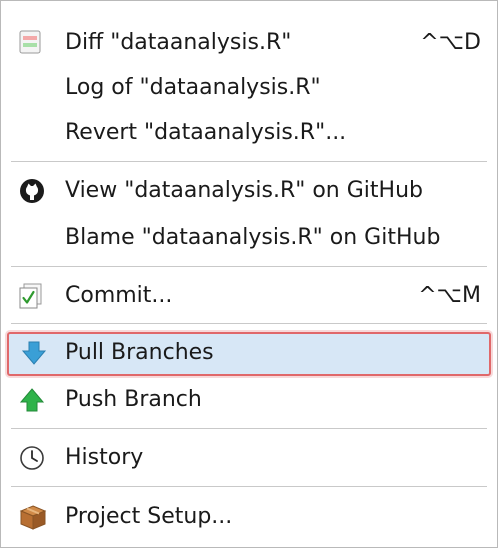  What do you see at coordinates (139, 352) in the screenshot?
I see `menu-item-label: Pull Branches` at bounding box center [139, 352].